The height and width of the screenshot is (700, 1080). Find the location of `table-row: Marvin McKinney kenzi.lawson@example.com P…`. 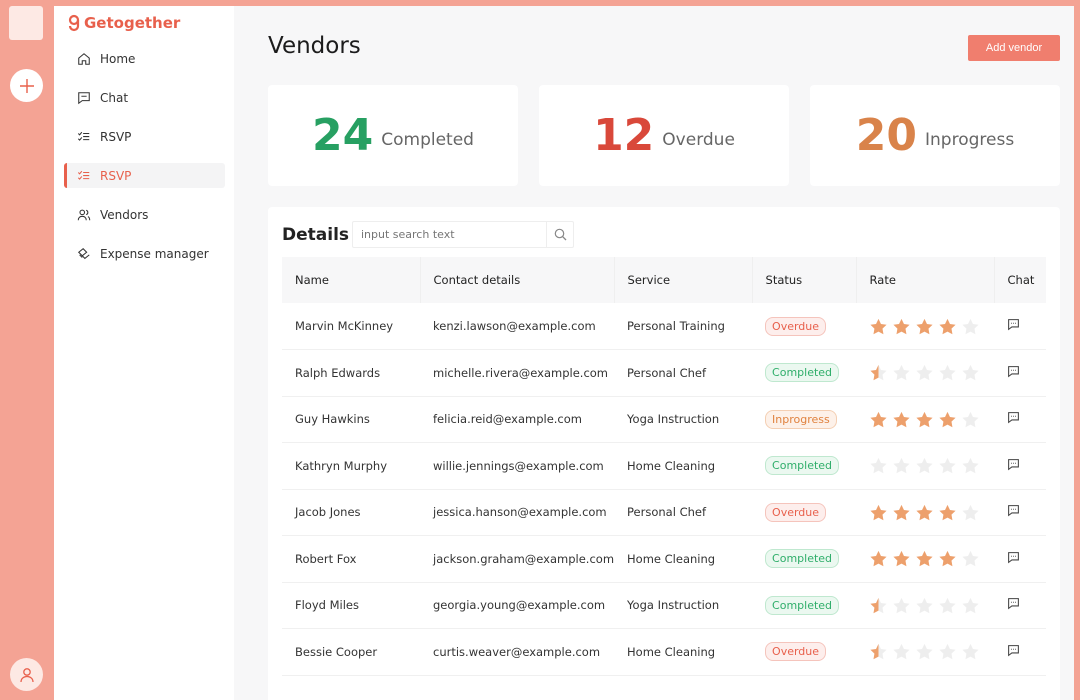

table-row: Marvin McKinney kenzi.lawson@example.com P… is located at coordinates (664, 326).